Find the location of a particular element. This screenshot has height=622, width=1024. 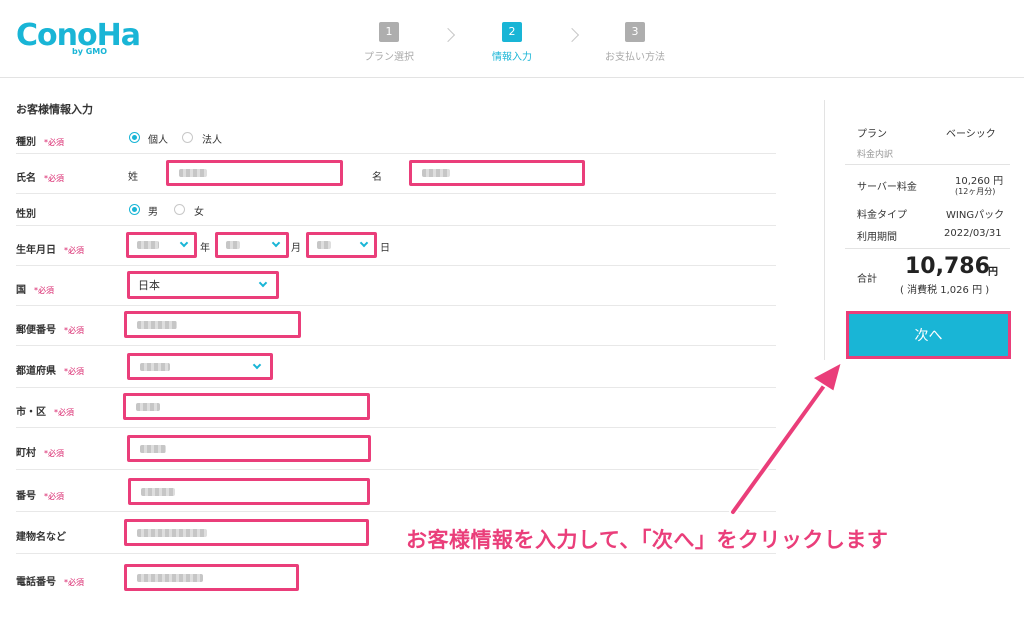

step-payment: 3 お支払い方法 is located at coordinates (635, 41).